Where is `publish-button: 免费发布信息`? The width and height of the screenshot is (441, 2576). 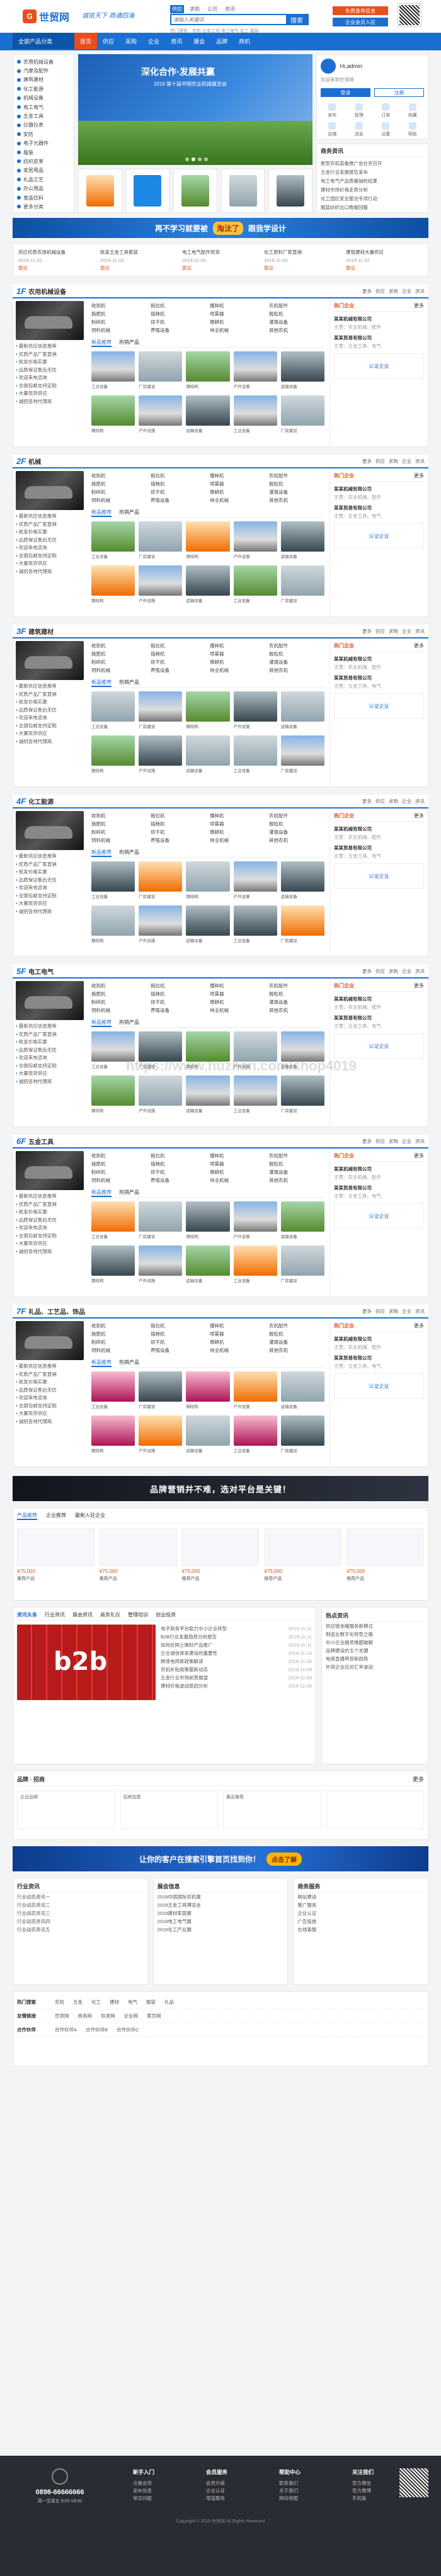 publish-button: 免费发布信息 is located at coordinates (360, 10).